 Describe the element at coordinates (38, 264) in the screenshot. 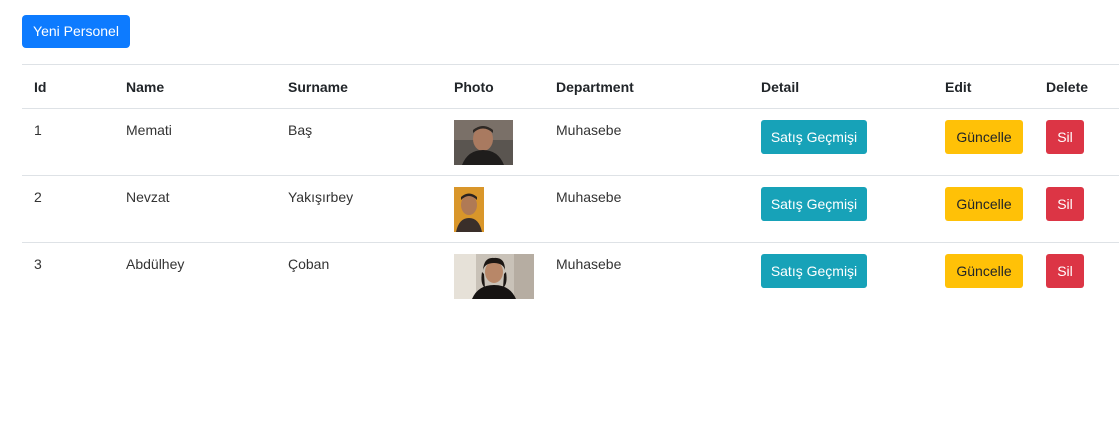

I see `cell-id: 3` at that location.